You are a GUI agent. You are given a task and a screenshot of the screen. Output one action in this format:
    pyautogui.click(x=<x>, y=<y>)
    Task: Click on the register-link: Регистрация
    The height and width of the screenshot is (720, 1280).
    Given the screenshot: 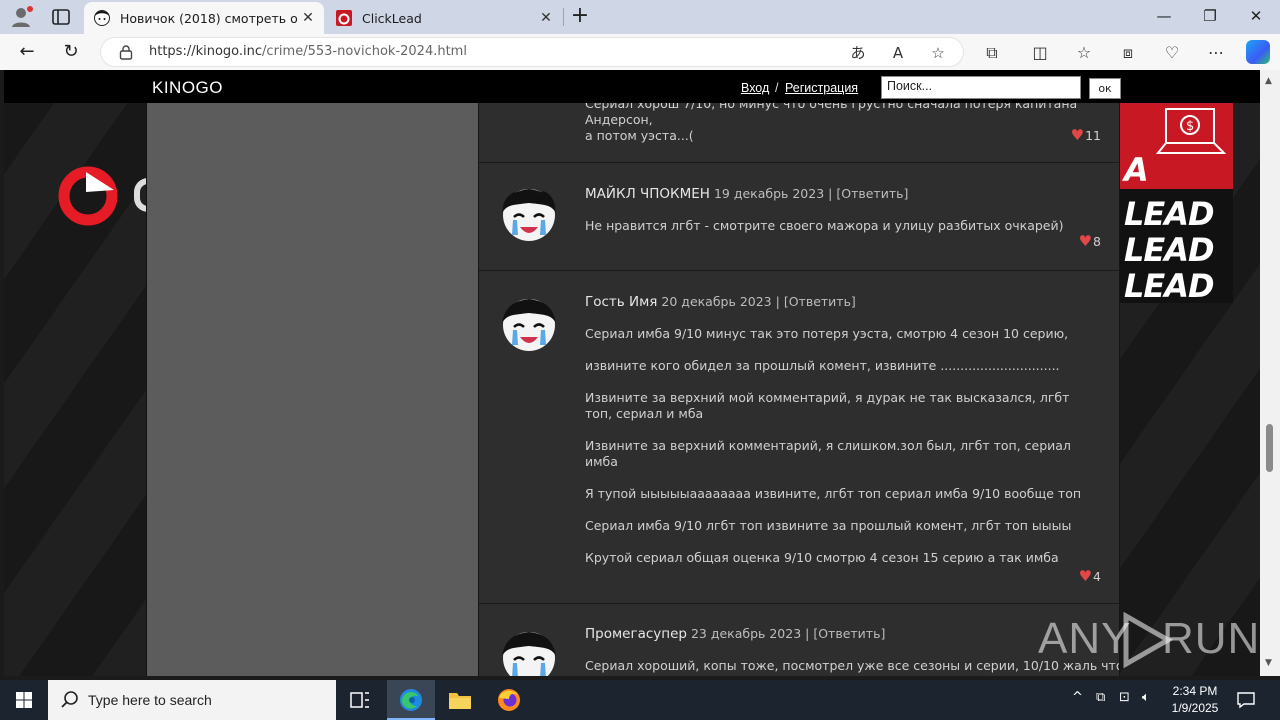 What is the action you would take?
    pyautogui.click(x=821, y=88)
    